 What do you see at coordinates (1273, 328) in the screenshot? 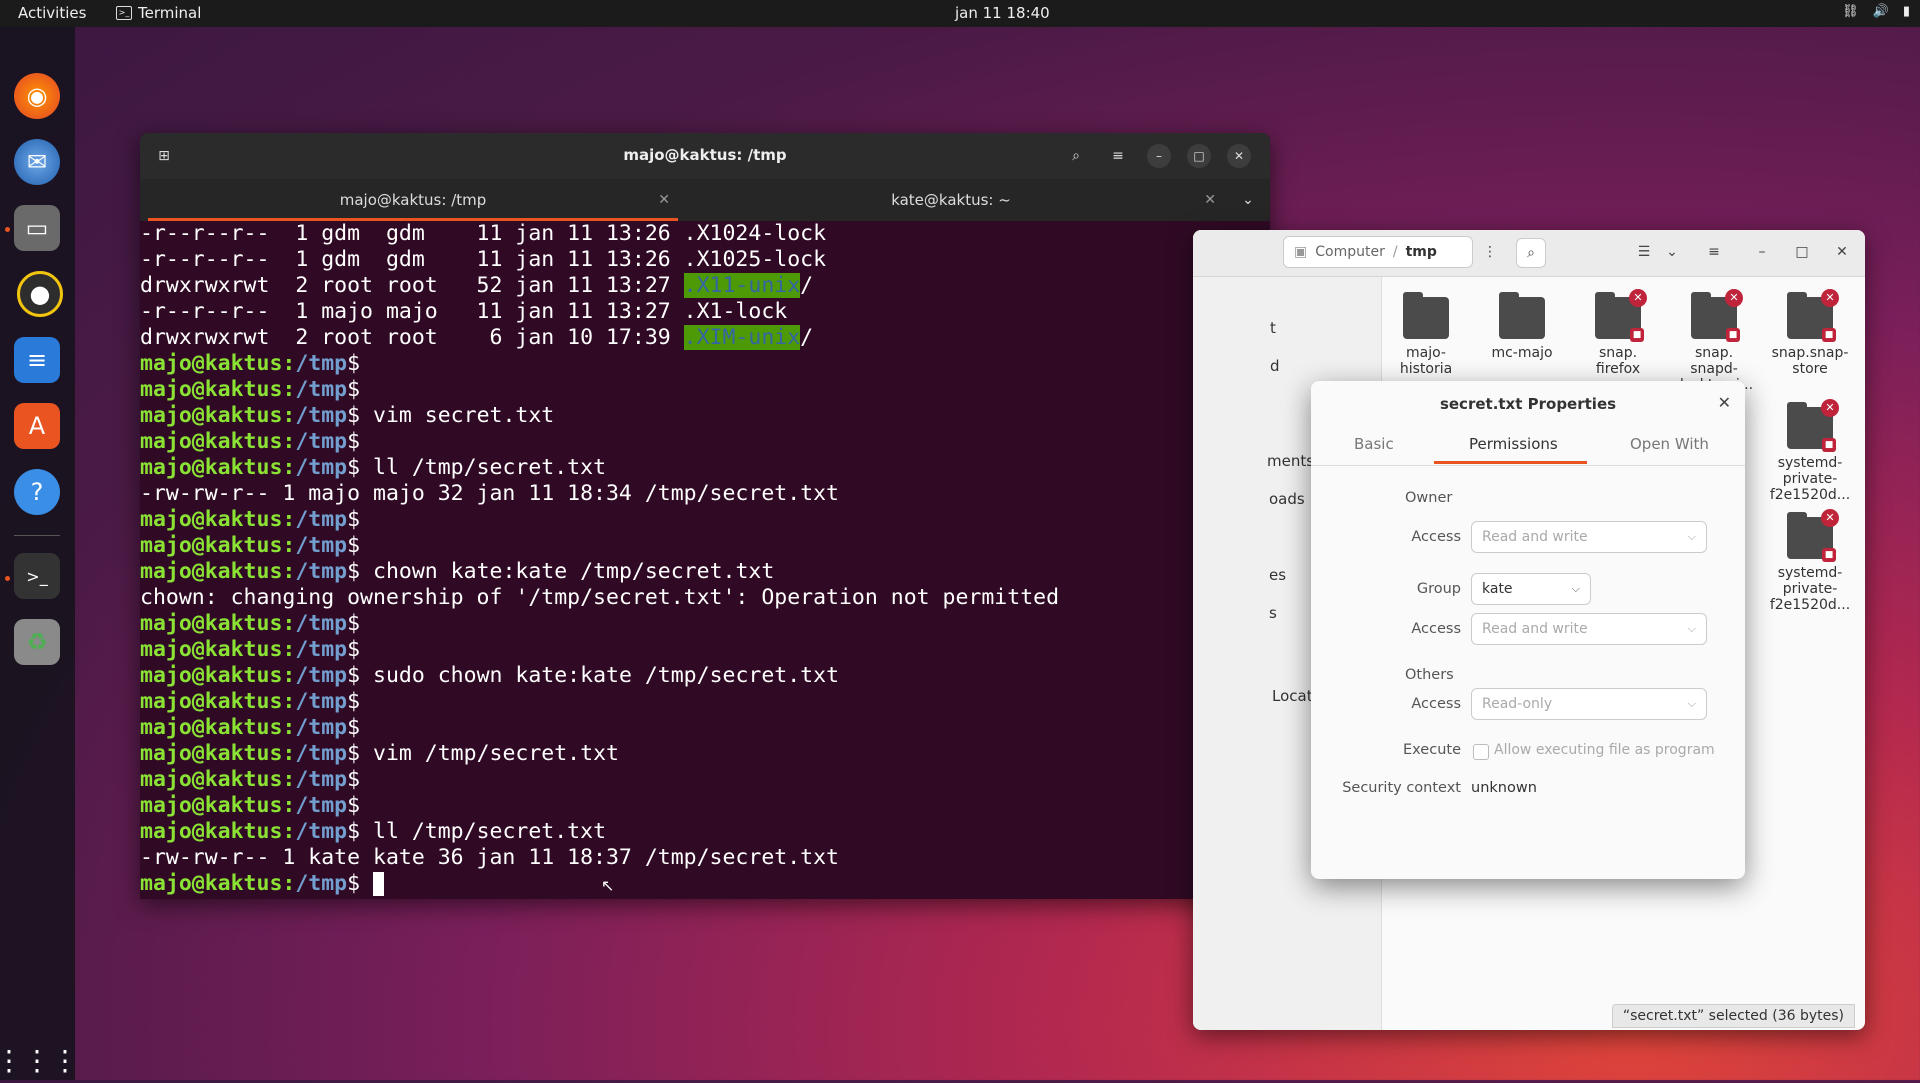
I see `sidebar-item: t` at bounding box center [1273, 328].